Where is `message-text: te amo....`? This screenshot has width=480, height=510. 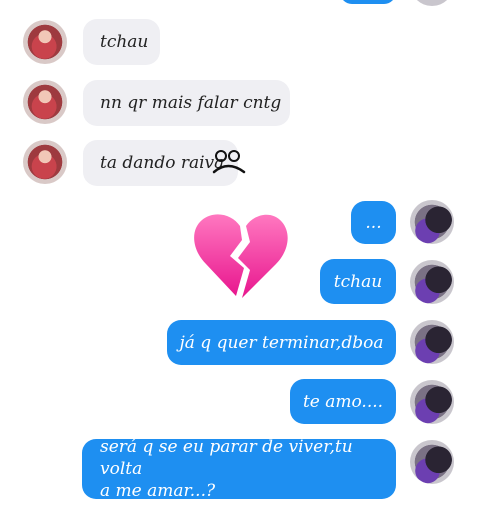
message-text: te amo.... is located at coordinates (343, 401).